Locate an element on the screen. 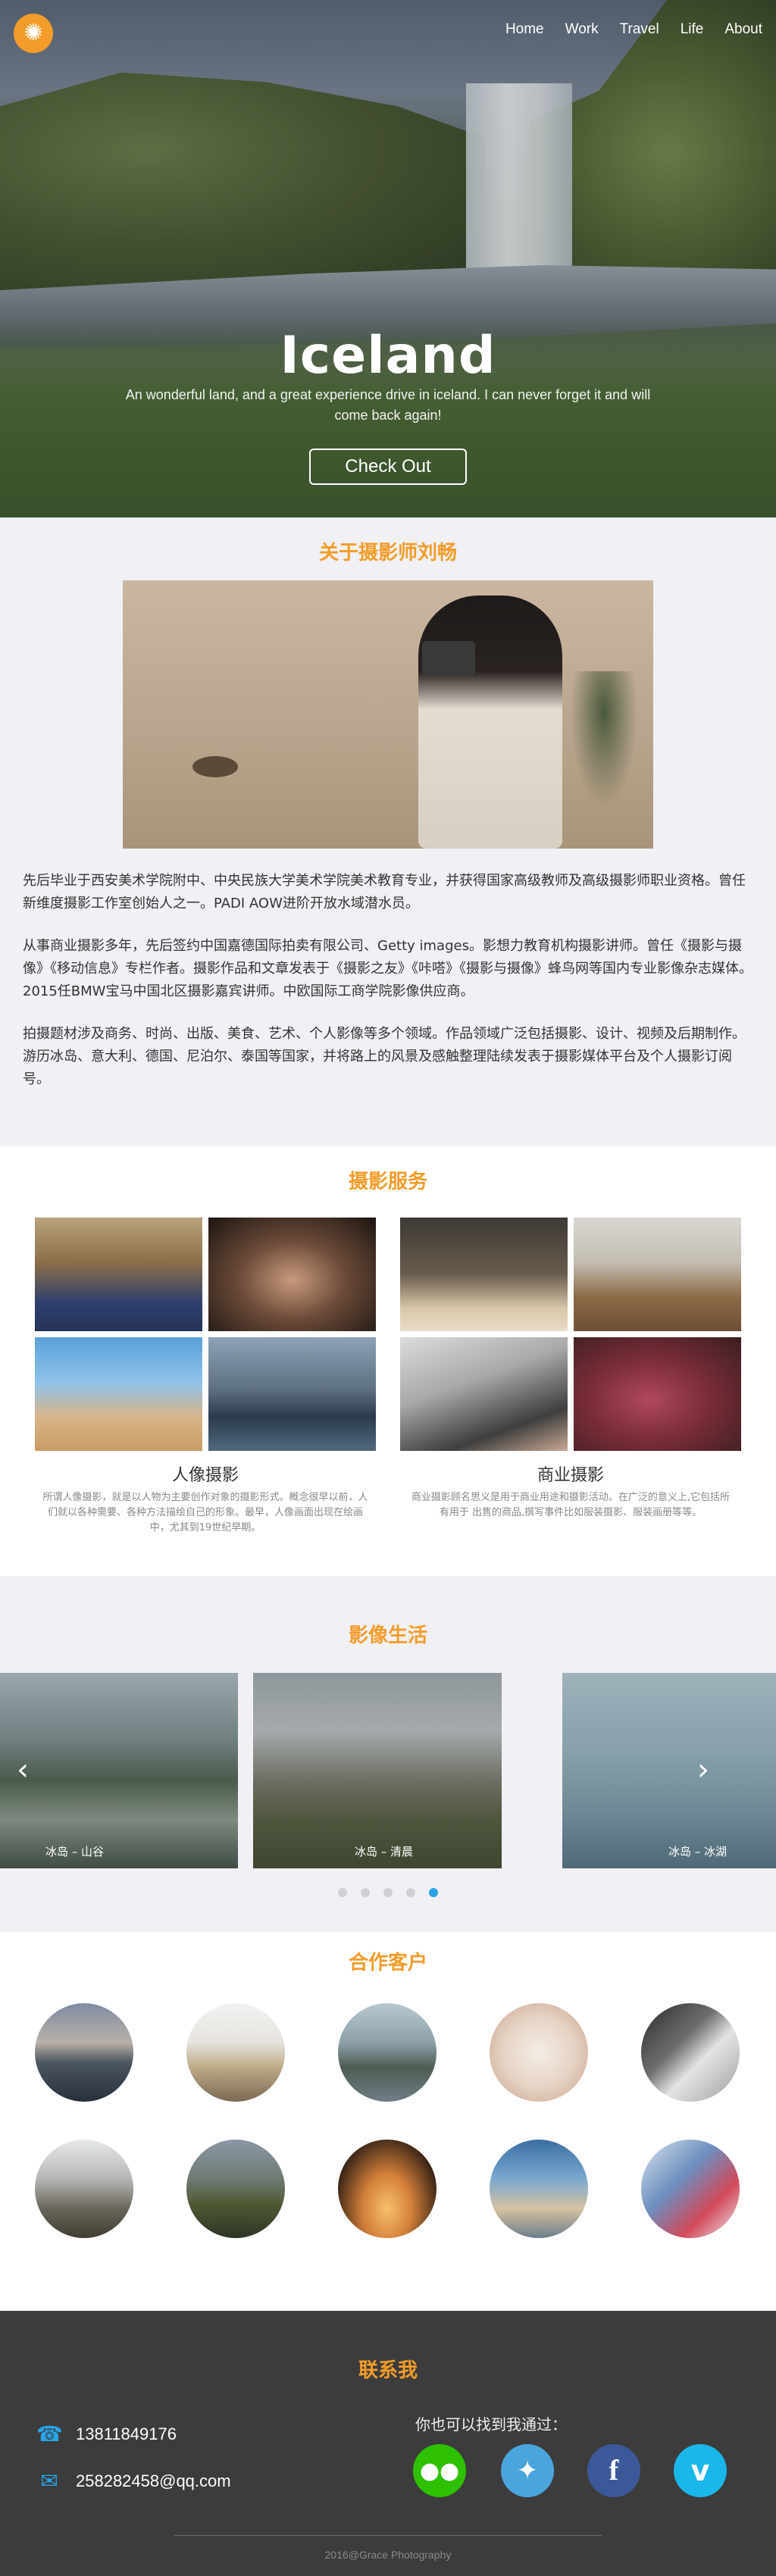 The height and width of the screenshot is (2576, 776). facebook-icon: f is located at coordinates (613, 2470).